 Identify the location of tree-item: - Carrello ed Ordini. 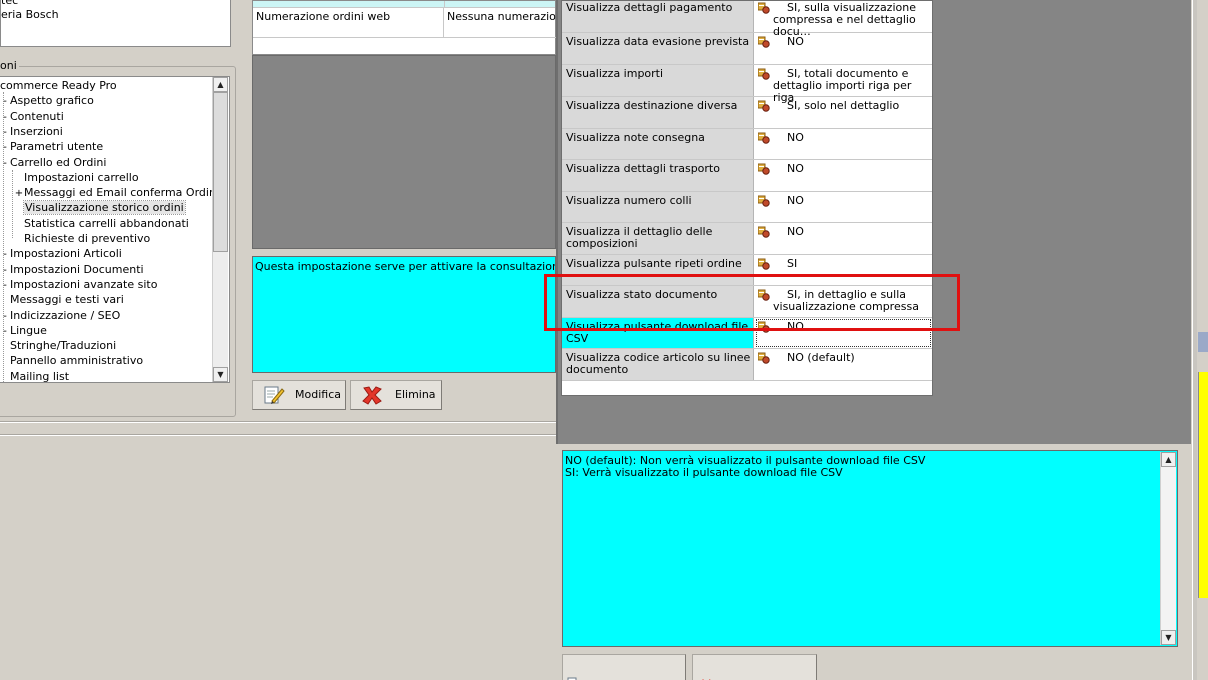
(53, 162).